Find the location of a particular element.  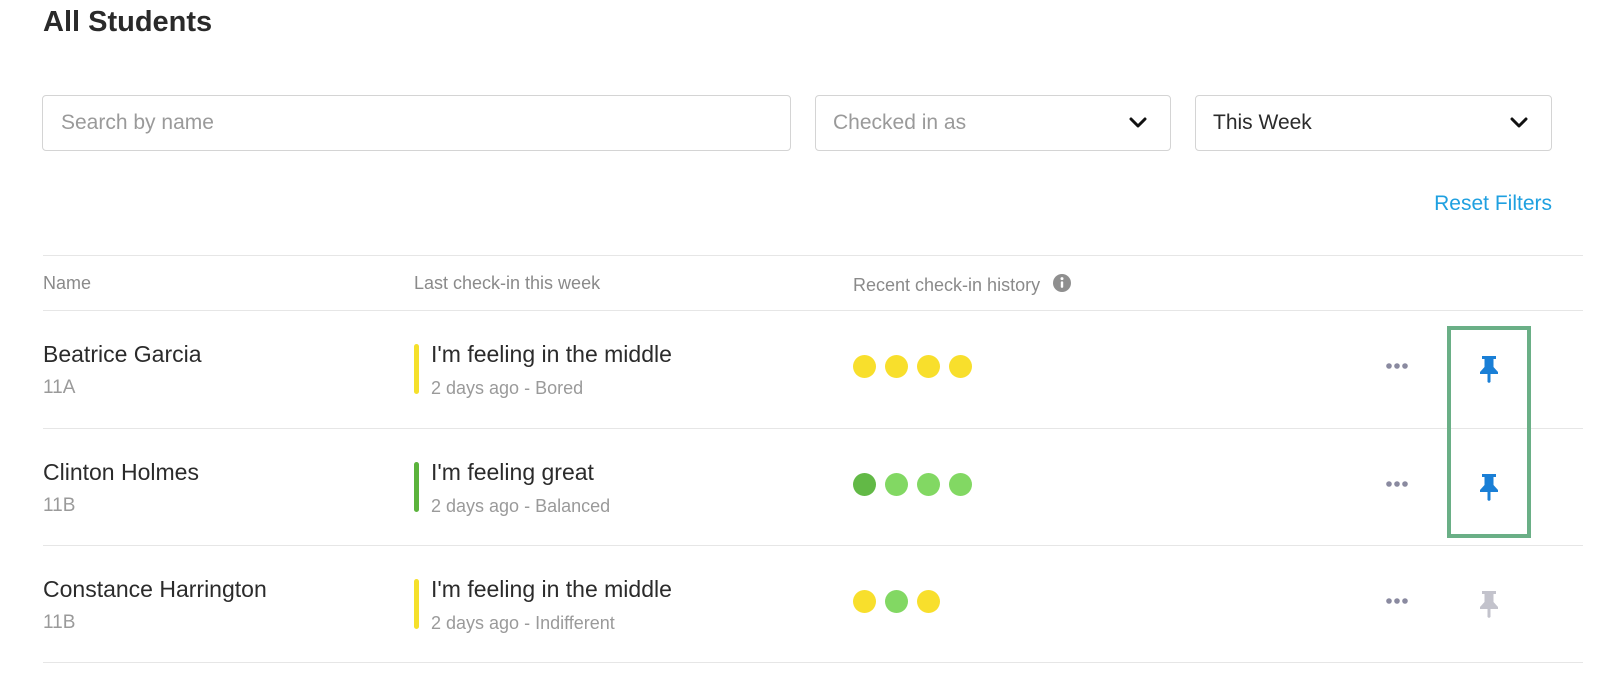

page-title: All Students is located at coordinates (128, 22).